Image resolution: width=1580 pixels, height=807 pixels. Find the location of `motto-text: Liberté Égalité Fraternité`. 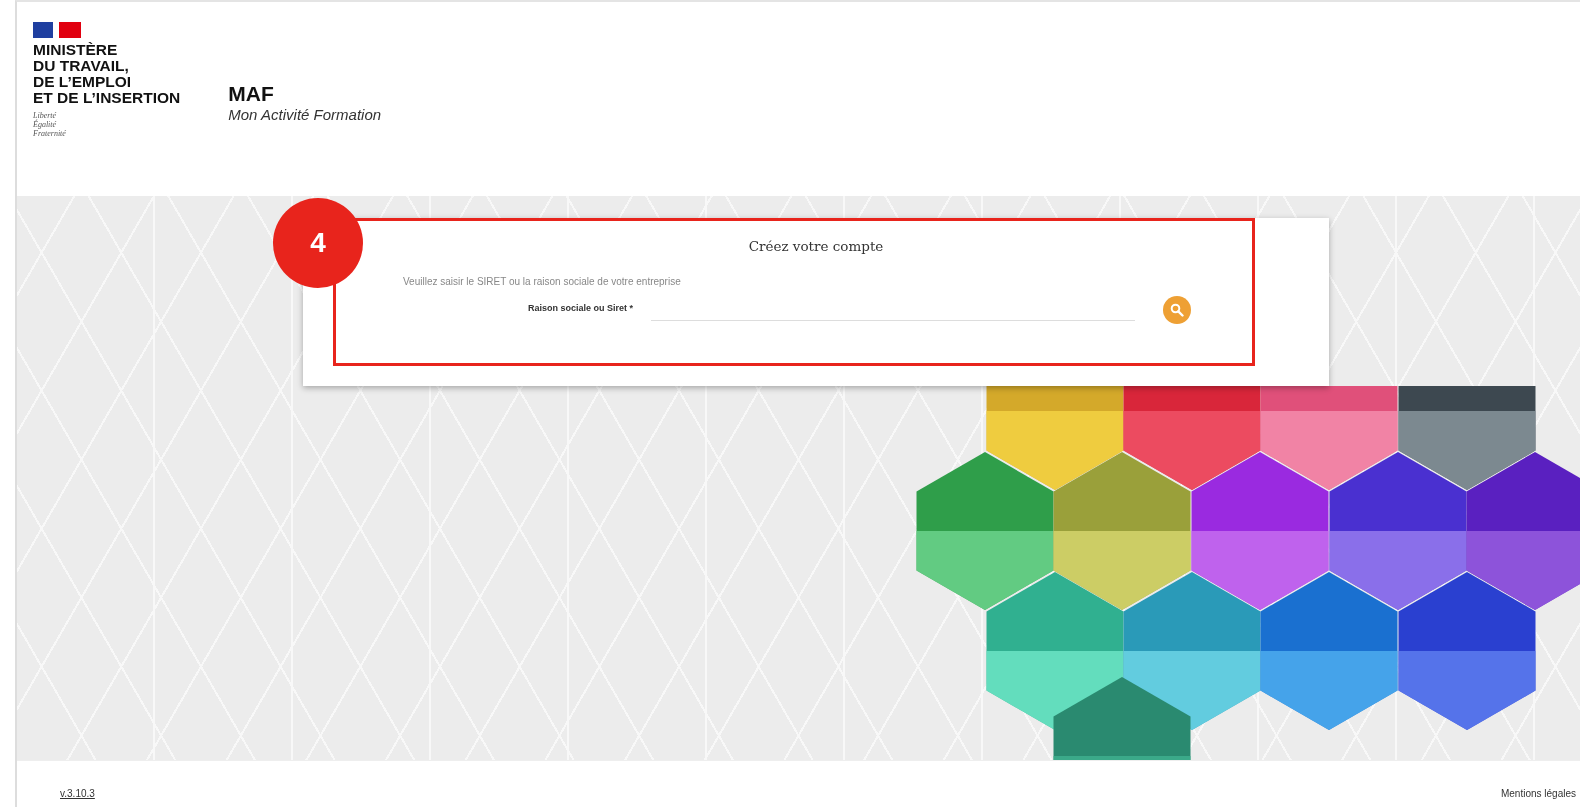

motto-text: Liberté Égalité Fraternité is located at coordinates (50, 124).